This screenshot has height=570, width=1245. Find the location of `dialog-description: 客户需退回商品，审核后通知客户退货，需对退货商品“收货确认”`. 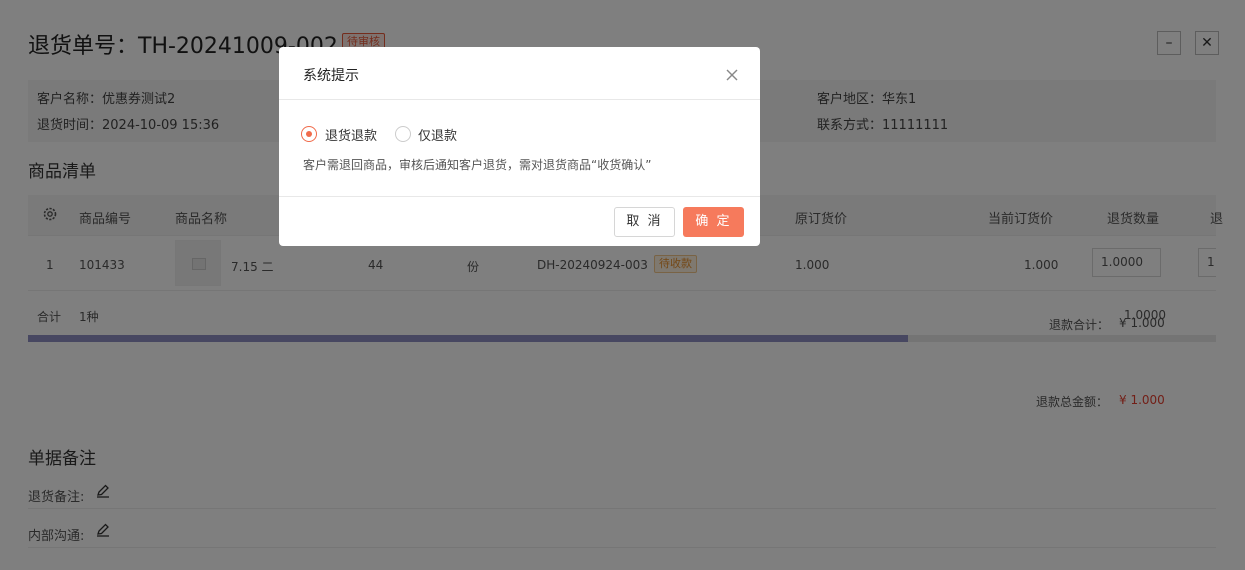

dialog-description: 客户需退回商品，审核后通知客户退货，需对退货商品“收货确认” is located at coordinates (477, 165).